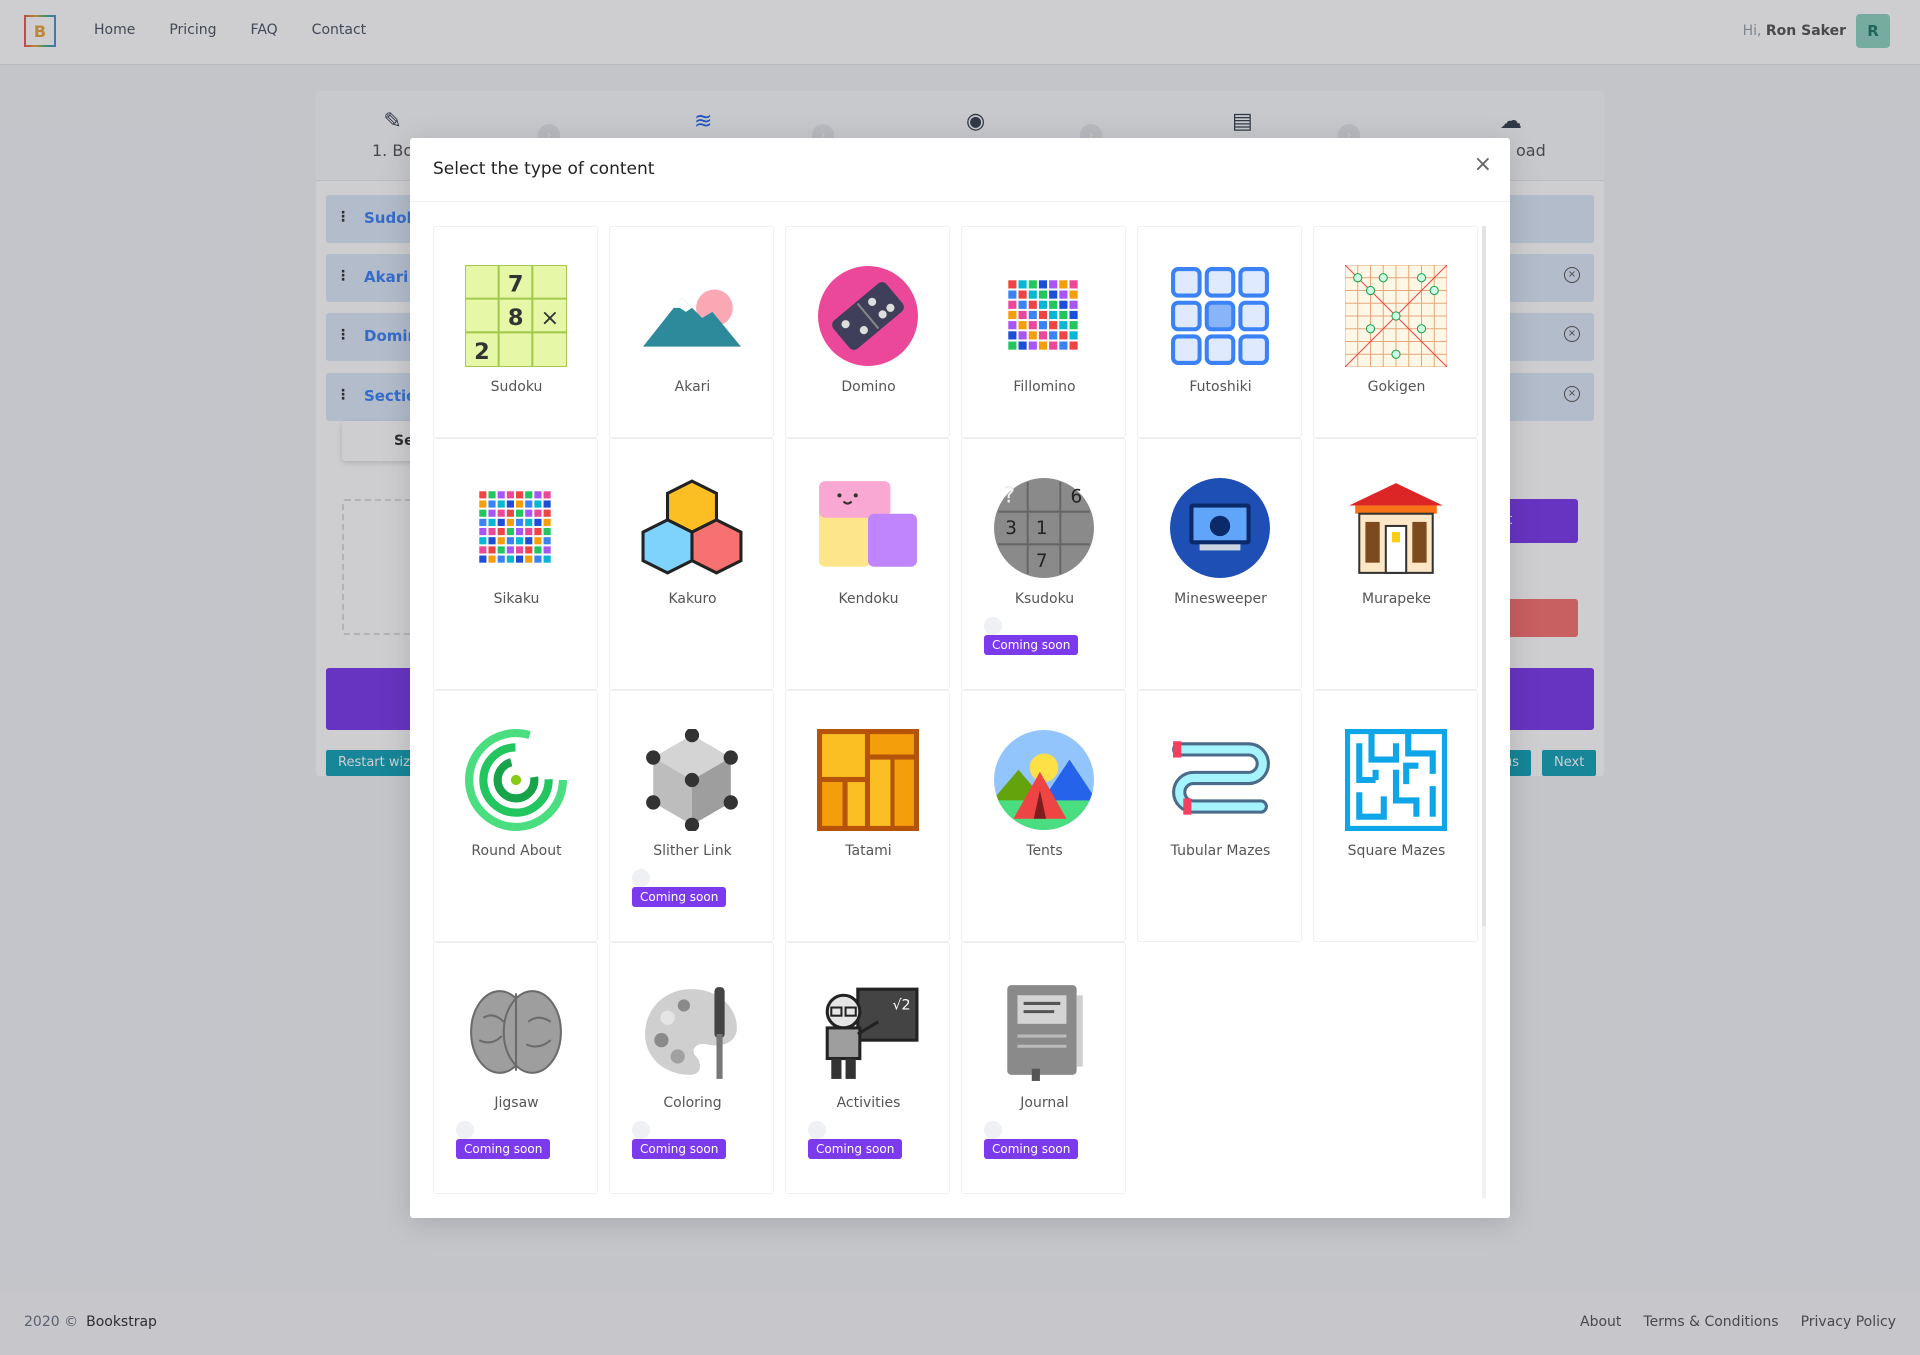 This screenshot has height=1355, width=1920. I want to click on blocks-icon, so click(868, 528).